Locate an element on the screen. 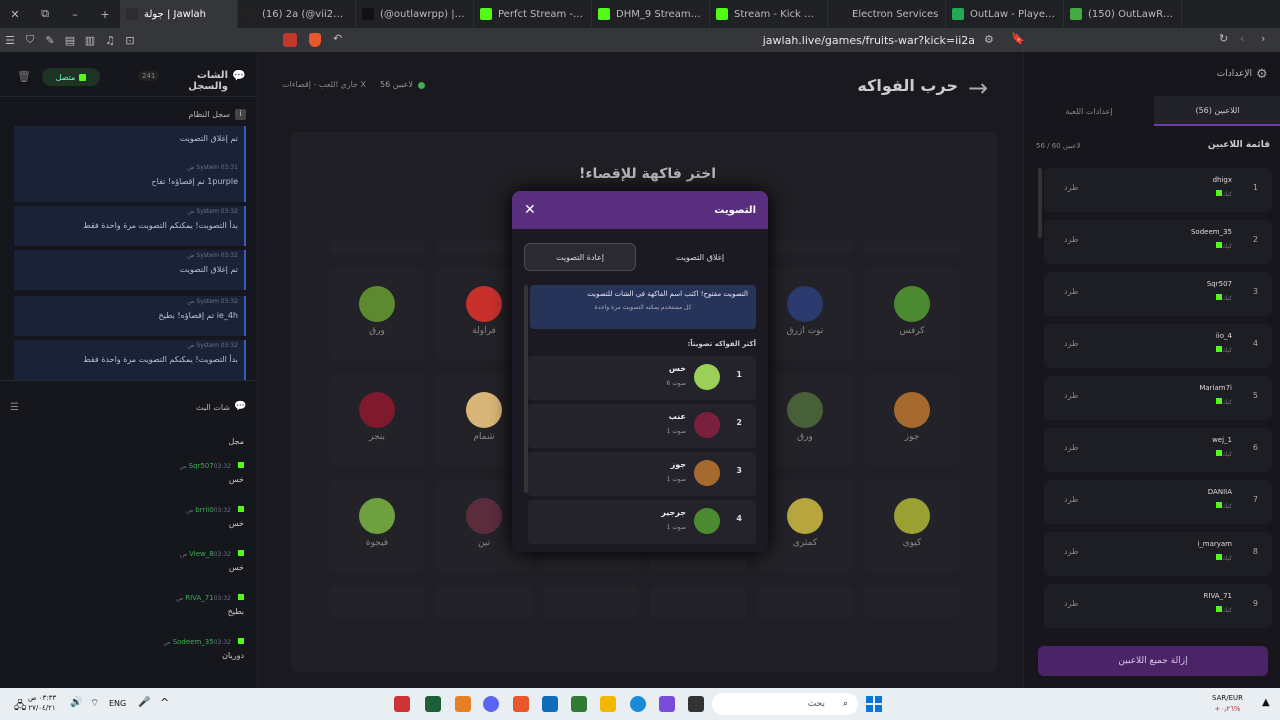  browser-tab: (16) 2a (@vii2a) / X is located at coordinates (297, 14).